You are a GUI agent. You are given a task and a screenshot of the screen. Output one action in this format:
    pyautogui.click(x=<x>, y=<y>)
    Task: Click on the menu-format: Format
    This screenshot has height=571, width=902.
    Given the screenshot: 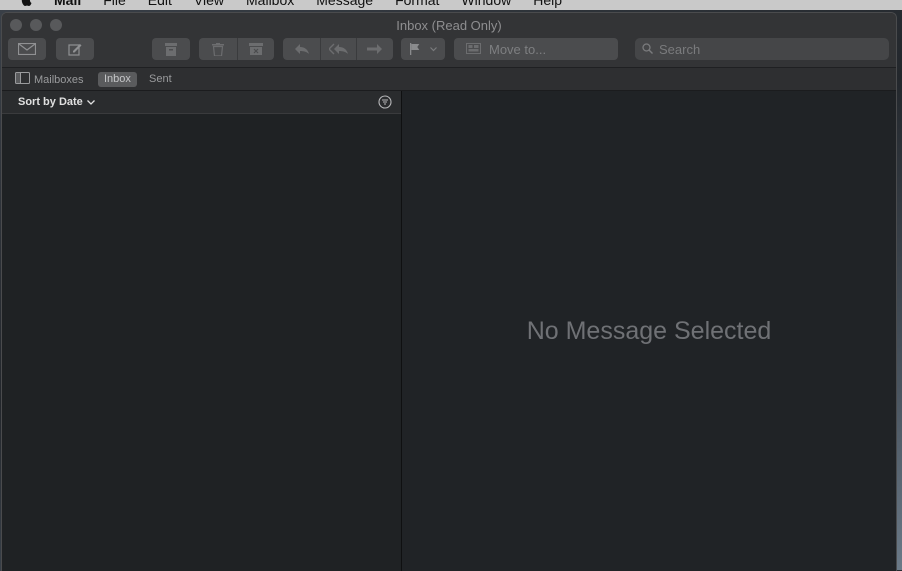 What is the action you would take?
    pyautogui.click(x=417, y=4)
    